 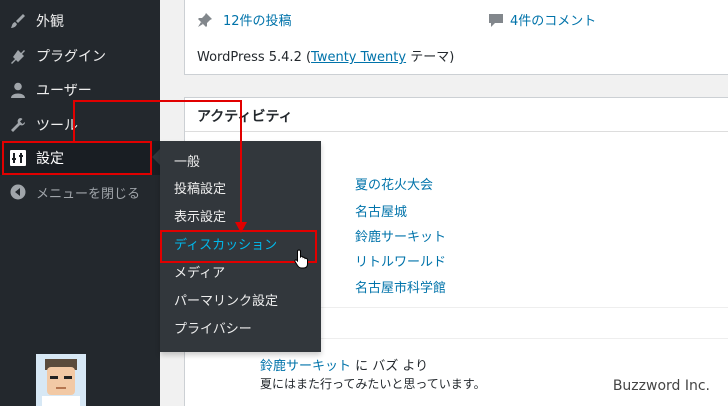 What do you see at coordinates (18, 192) in the screenshot?
I see `collapse-arrow-icon` at bounding box center [18, 192].